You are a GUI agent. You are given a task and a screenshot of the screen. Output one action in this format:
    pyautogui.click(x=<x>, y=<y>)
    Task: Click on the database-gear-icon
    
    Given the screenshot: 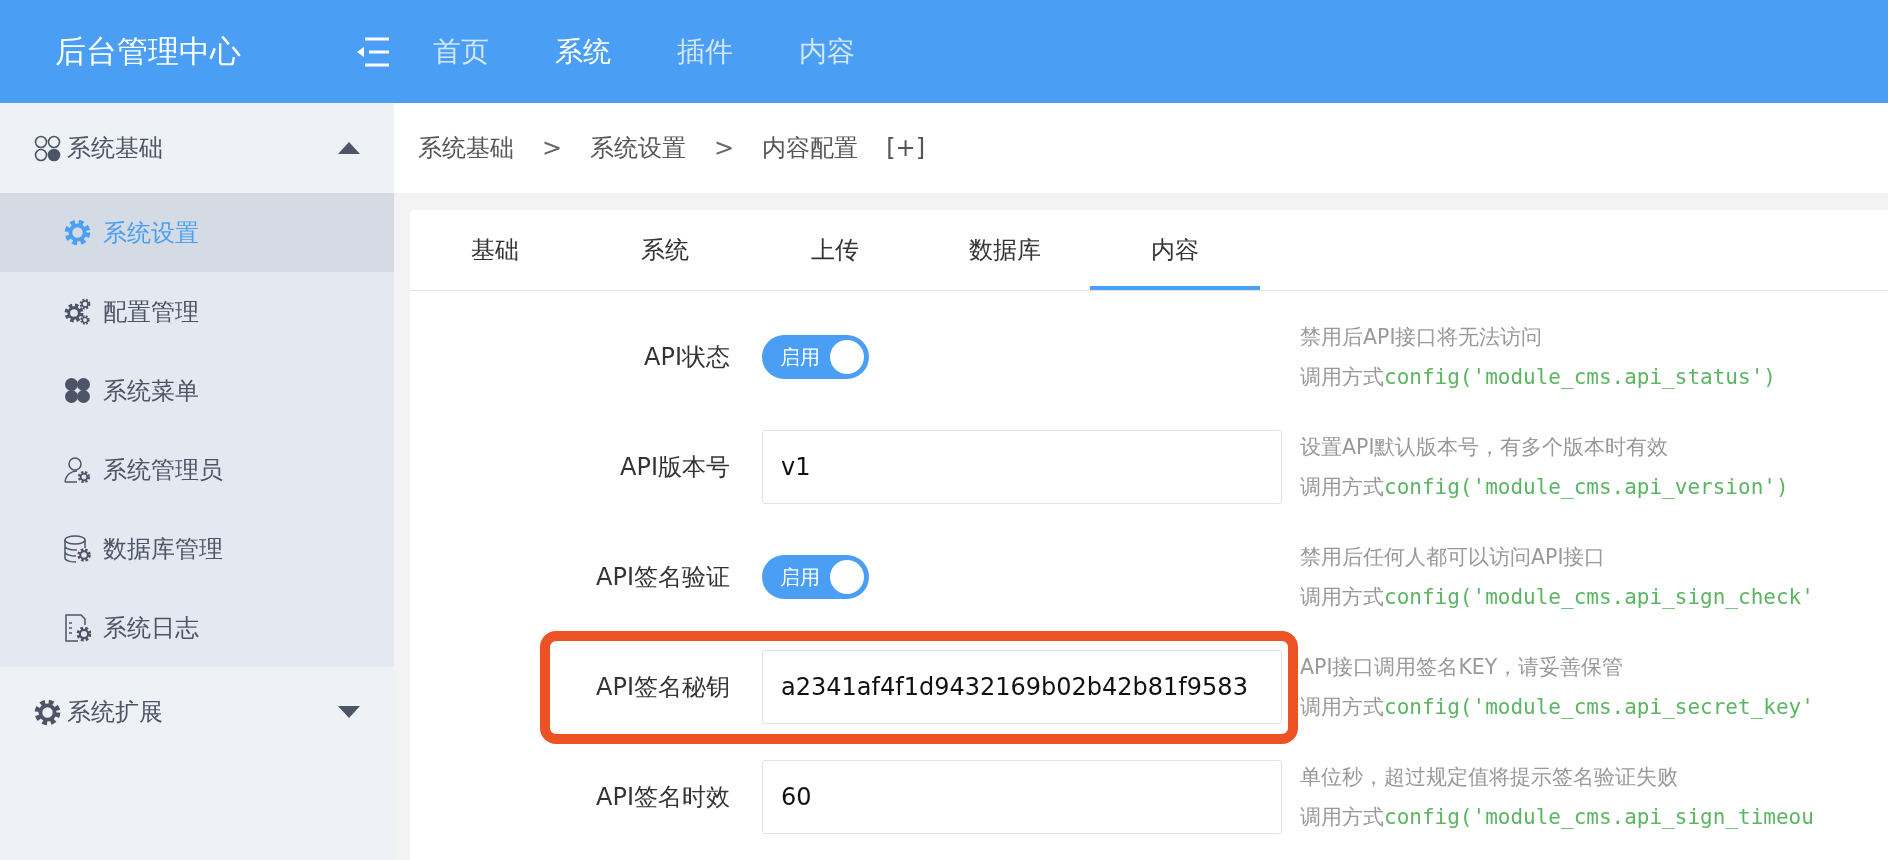 What is the action you would take?
    pyautogui.click(x=77, y=548)
    